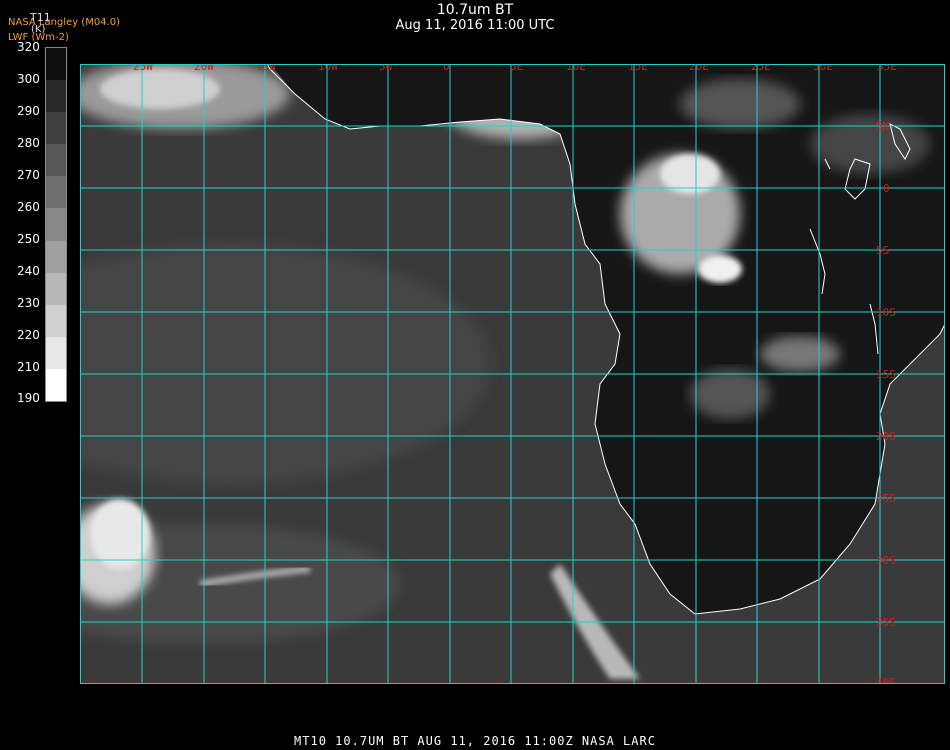  Describe the element at coordinates (28, 271) in the screenshot. I see `colorbar-tick-label: 240` at that location.